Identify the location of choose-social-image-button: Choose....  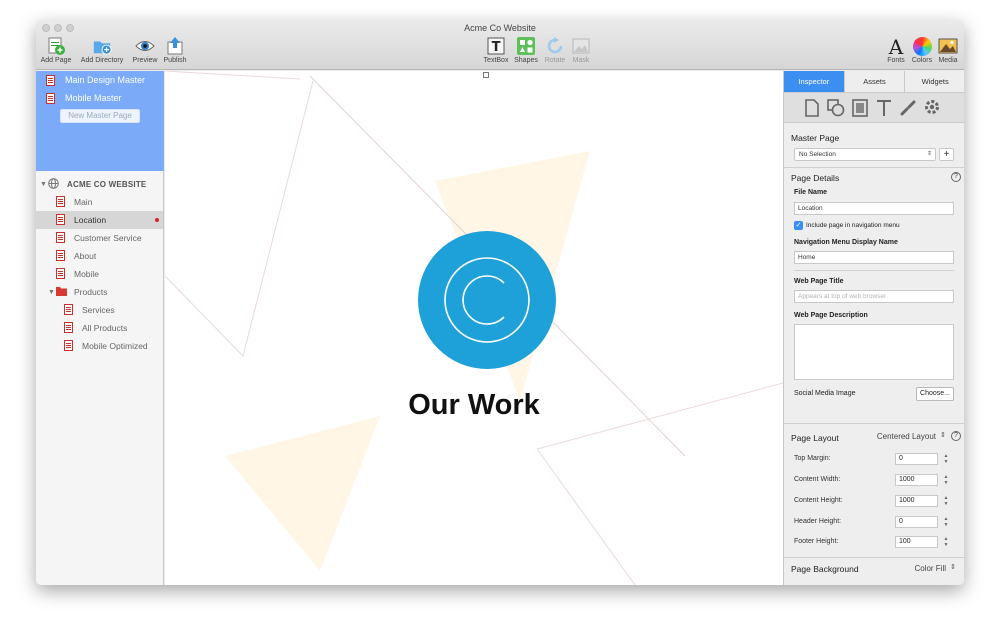
(935, 394).